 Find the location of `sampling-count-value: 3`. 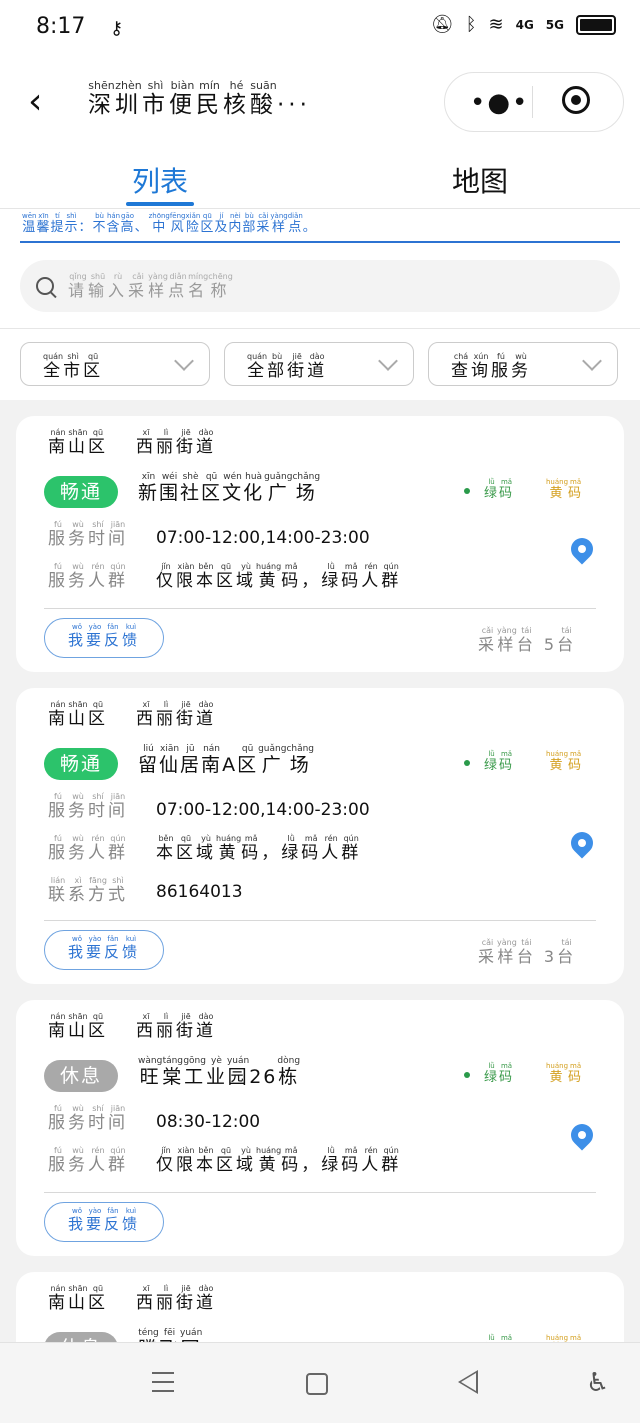

sampling-count-value: 3 is located at coordinates (550, 956).